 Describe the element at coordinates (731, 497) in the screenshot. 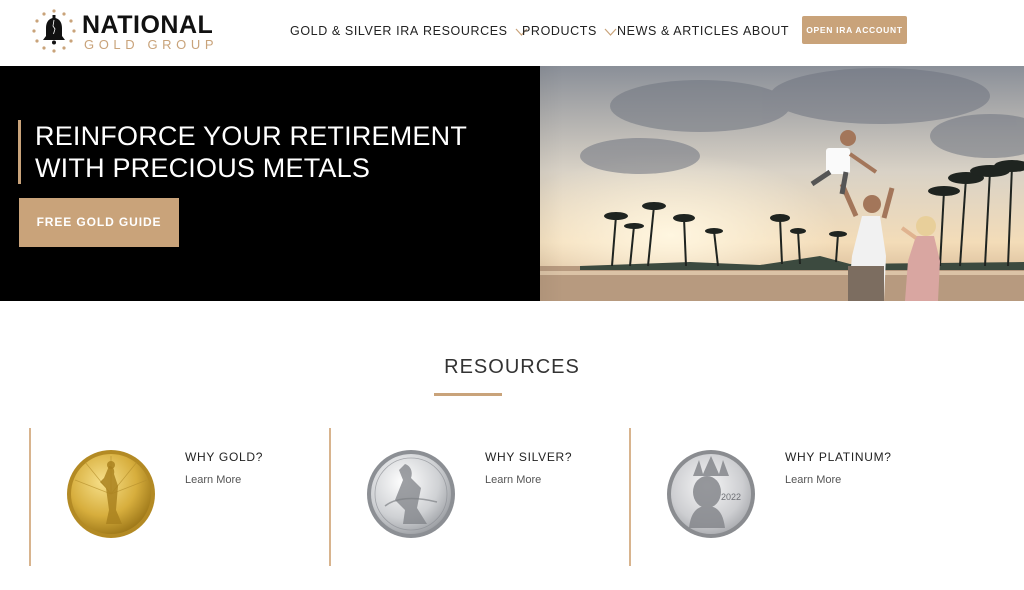

I see `coin-year: 2022` at that location.